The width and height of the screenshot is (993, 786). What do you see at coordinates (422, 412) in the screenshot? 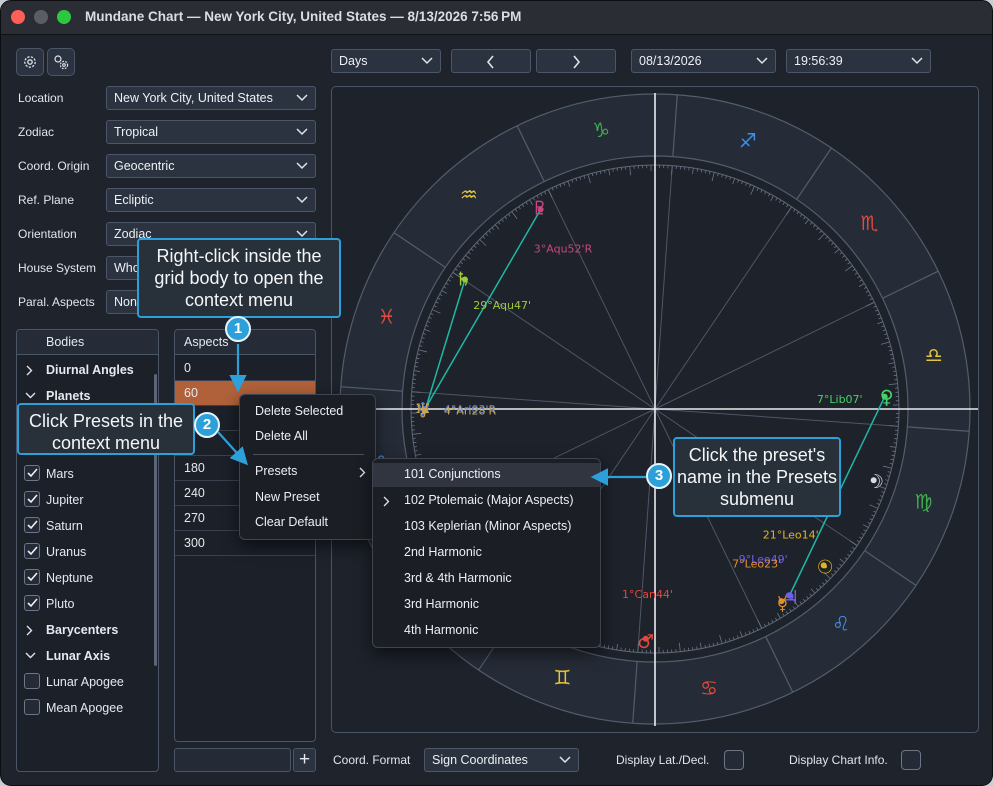
I see `uranus-glyph-icon: ♅` at bounding box center [422, 412].